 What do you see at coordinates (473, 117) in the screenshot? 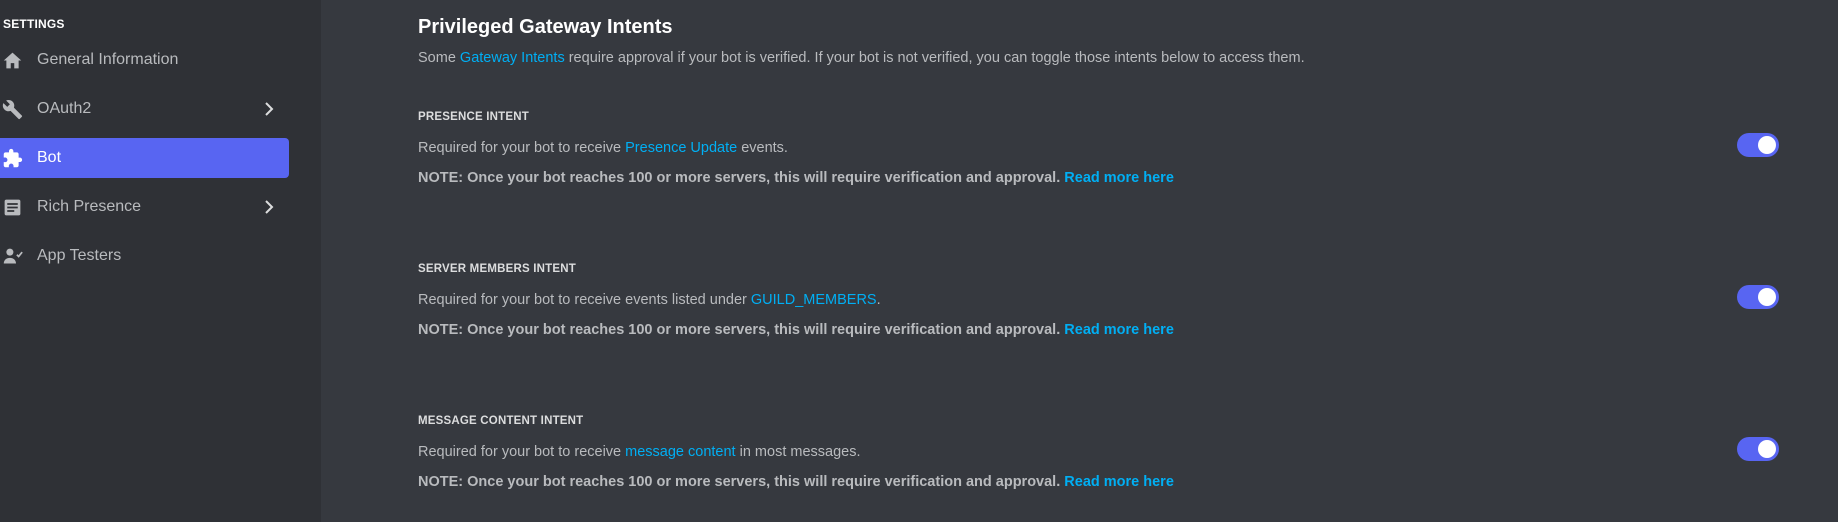
I see `intent-heading: PRESENCE INTENT` at bounding box center [473, 117].